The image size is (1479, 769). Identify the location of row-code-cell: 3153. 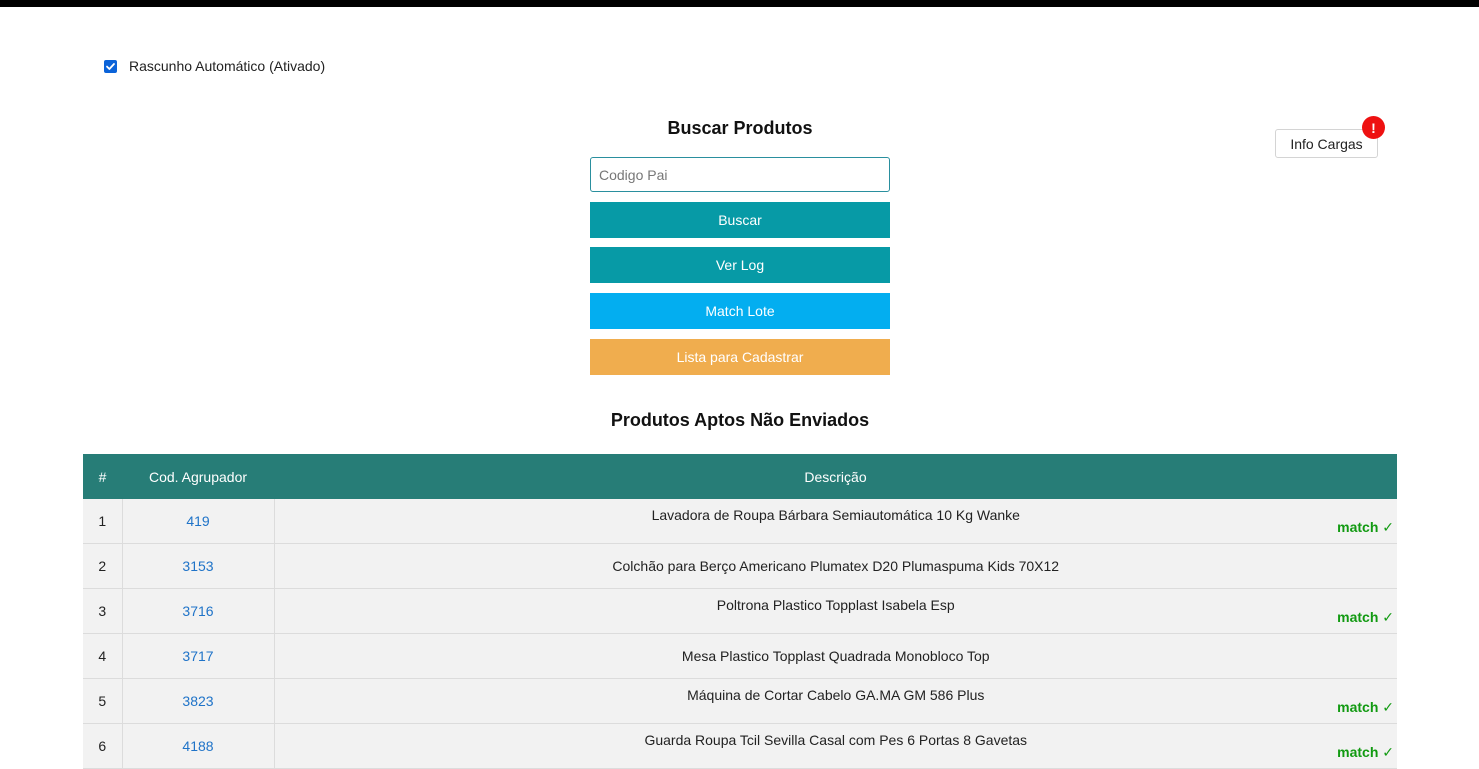
(198, 566).